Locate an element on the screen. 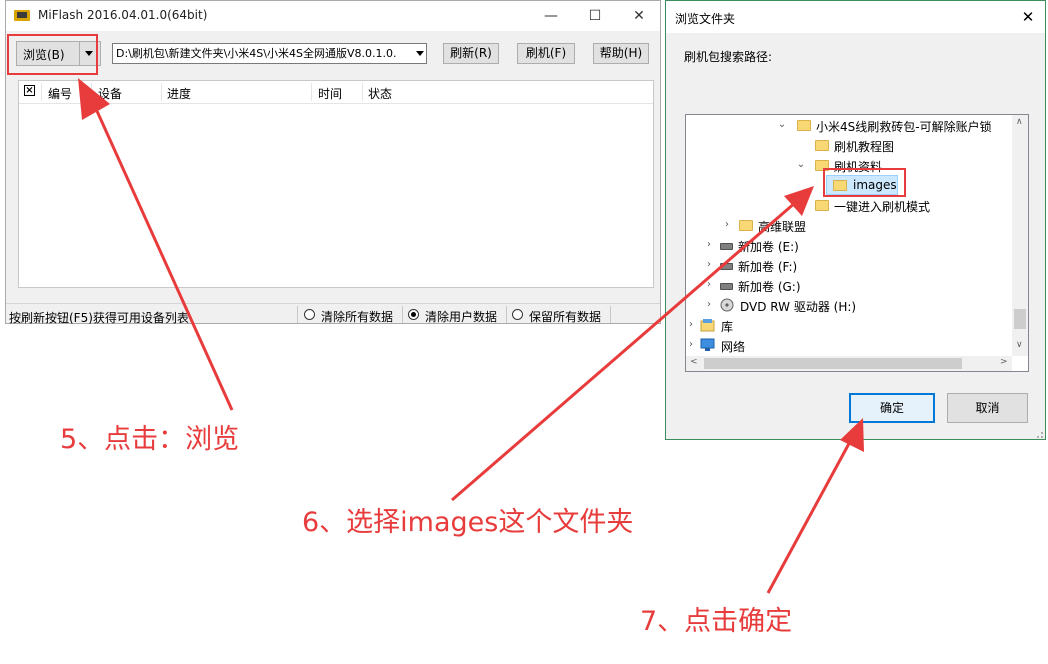  select-all-checkbox: × is located at coordinates (29, 90).